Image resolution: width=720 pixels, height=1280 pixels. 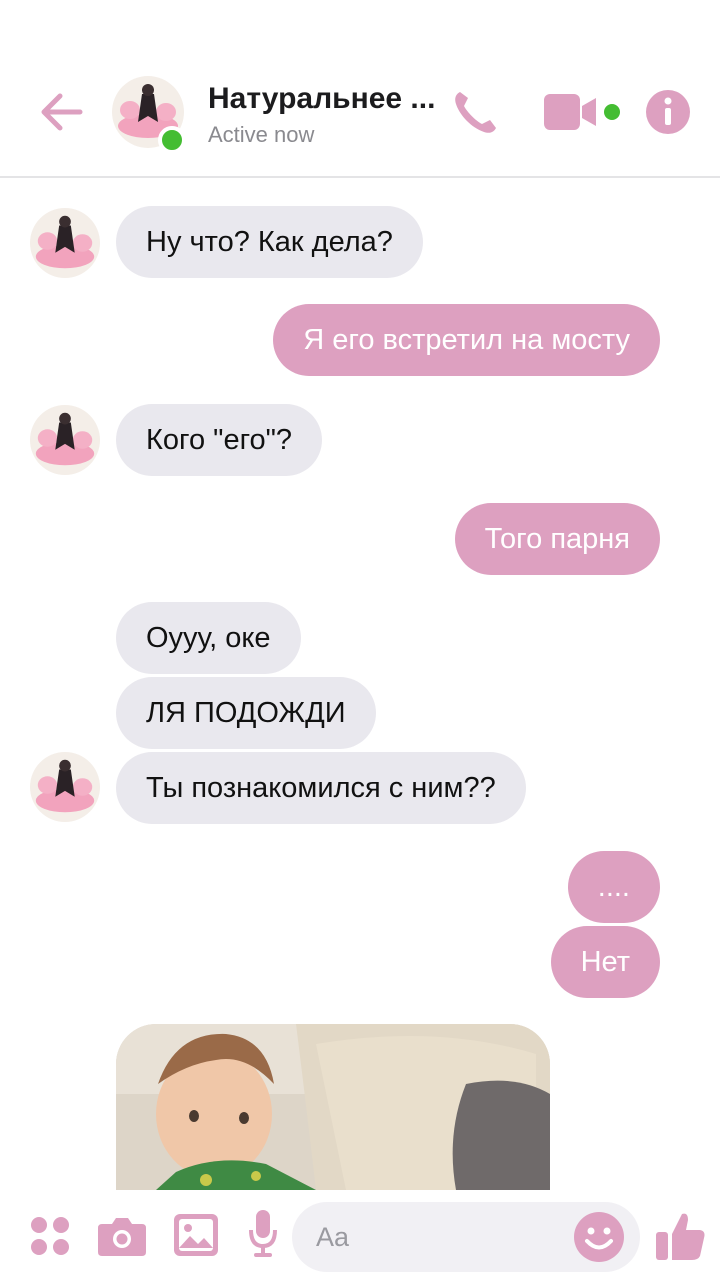 What do you see at coordinates (681, 1236) in the screenshot?
I see `like-icon` at bounding box center [681, 1236].